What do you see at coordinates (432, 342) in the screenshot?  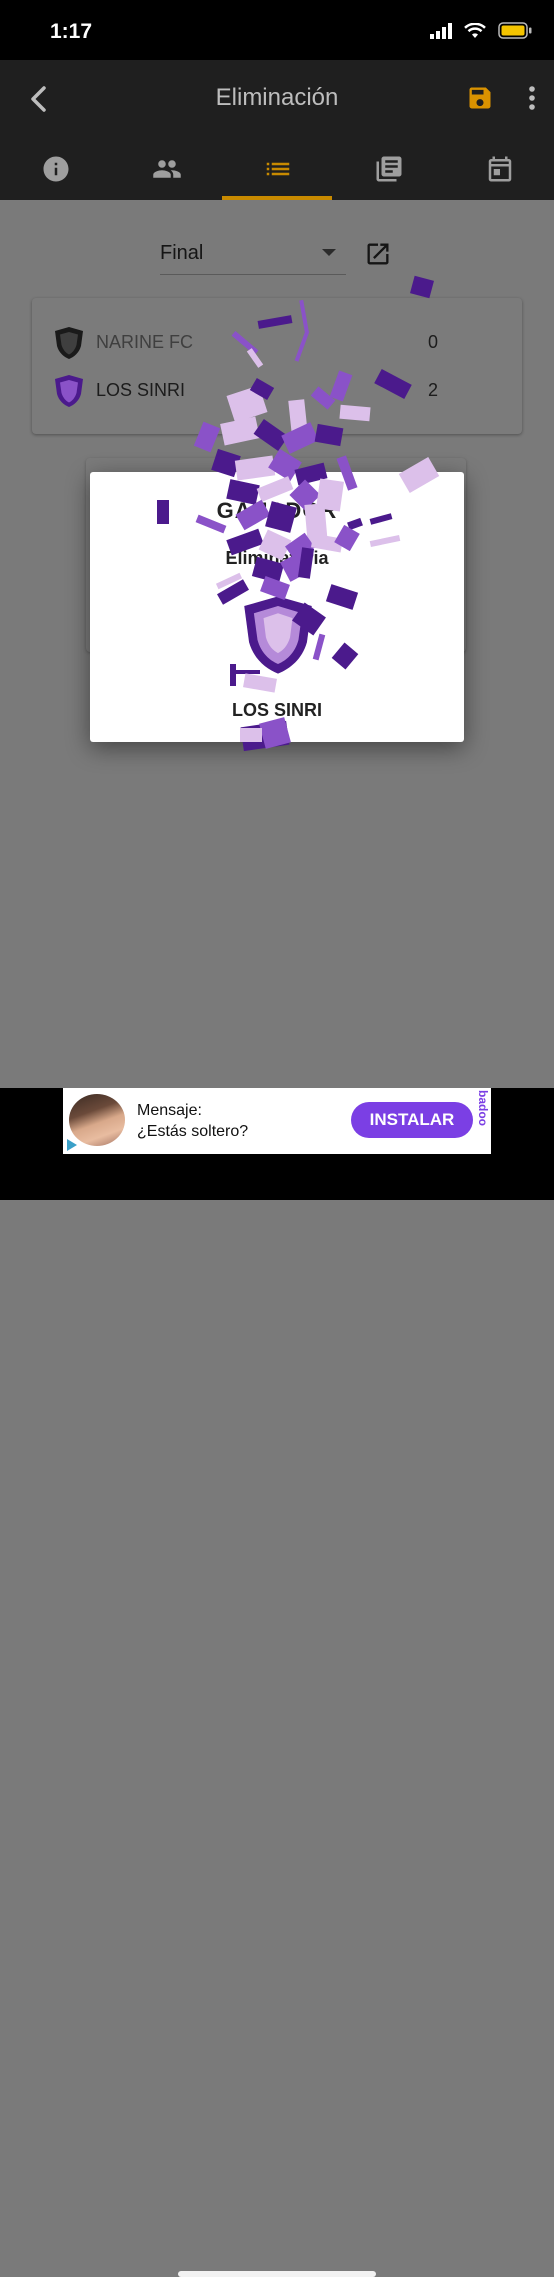 I see `team-score: 0` at bounding box center [432, 342].